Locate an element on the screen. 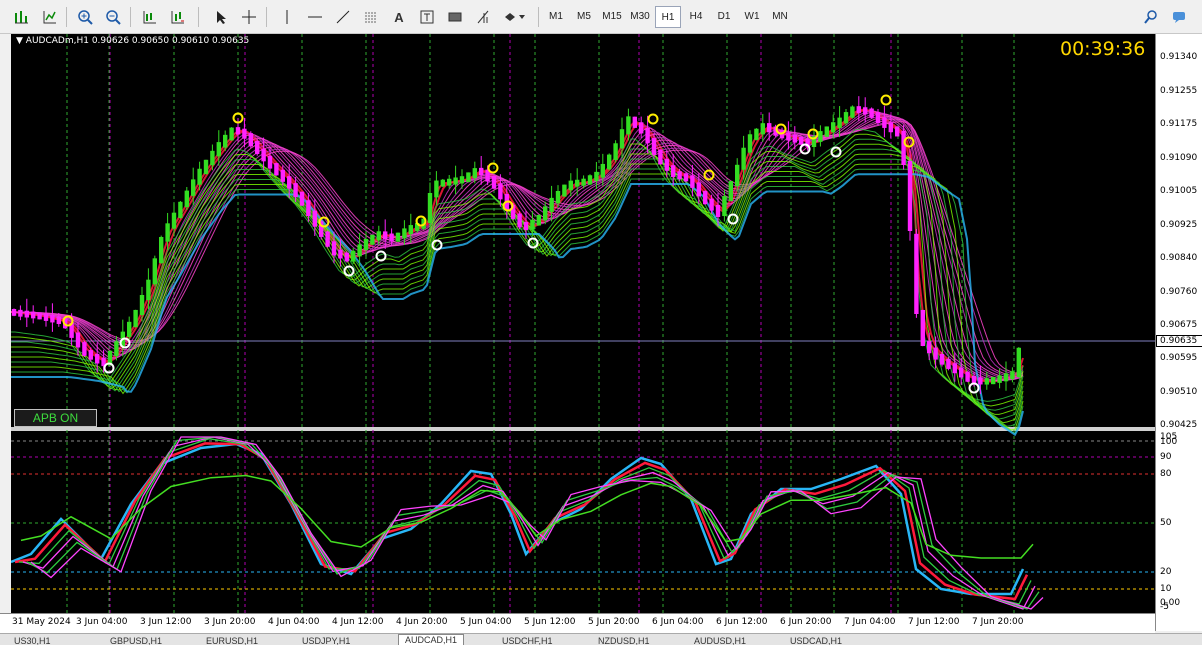 This screenshot has height=645, width=1202. price-tick-label: 0.91175 is located at coordinates (1179, 124).